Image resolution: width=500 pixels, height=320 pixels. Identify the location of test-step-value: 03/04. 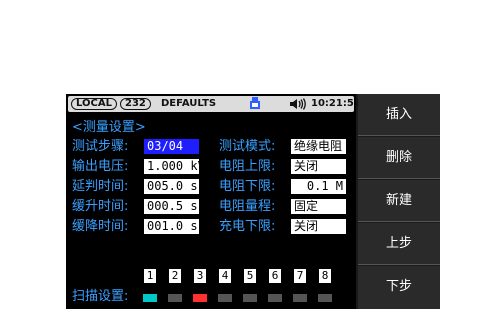
(171, 146).